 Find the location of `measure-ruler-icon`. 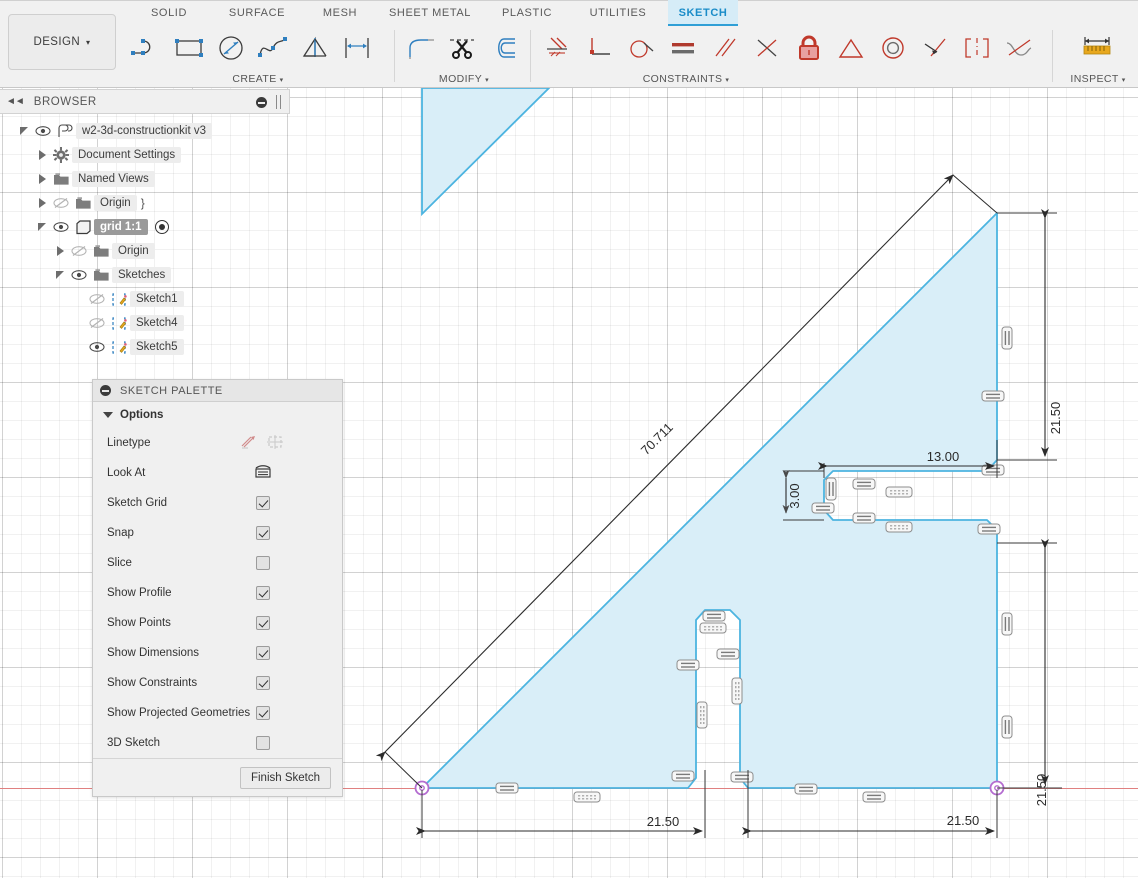

measure-ruler-icon is located at coordinates (1097, 48).